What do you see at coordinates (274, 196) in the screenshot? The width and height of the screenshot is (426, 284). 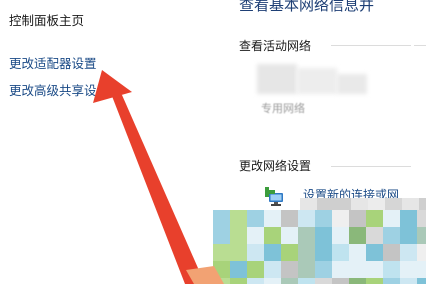 I see `network-setup-icon` at bounding box center [274, 196].